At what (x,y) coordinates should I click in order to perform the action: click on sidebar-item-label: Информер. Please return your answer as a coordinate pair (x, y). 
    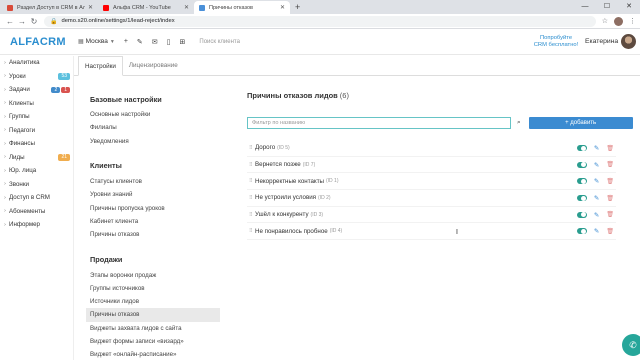
    Looking at the image, I should click on (24, 225).